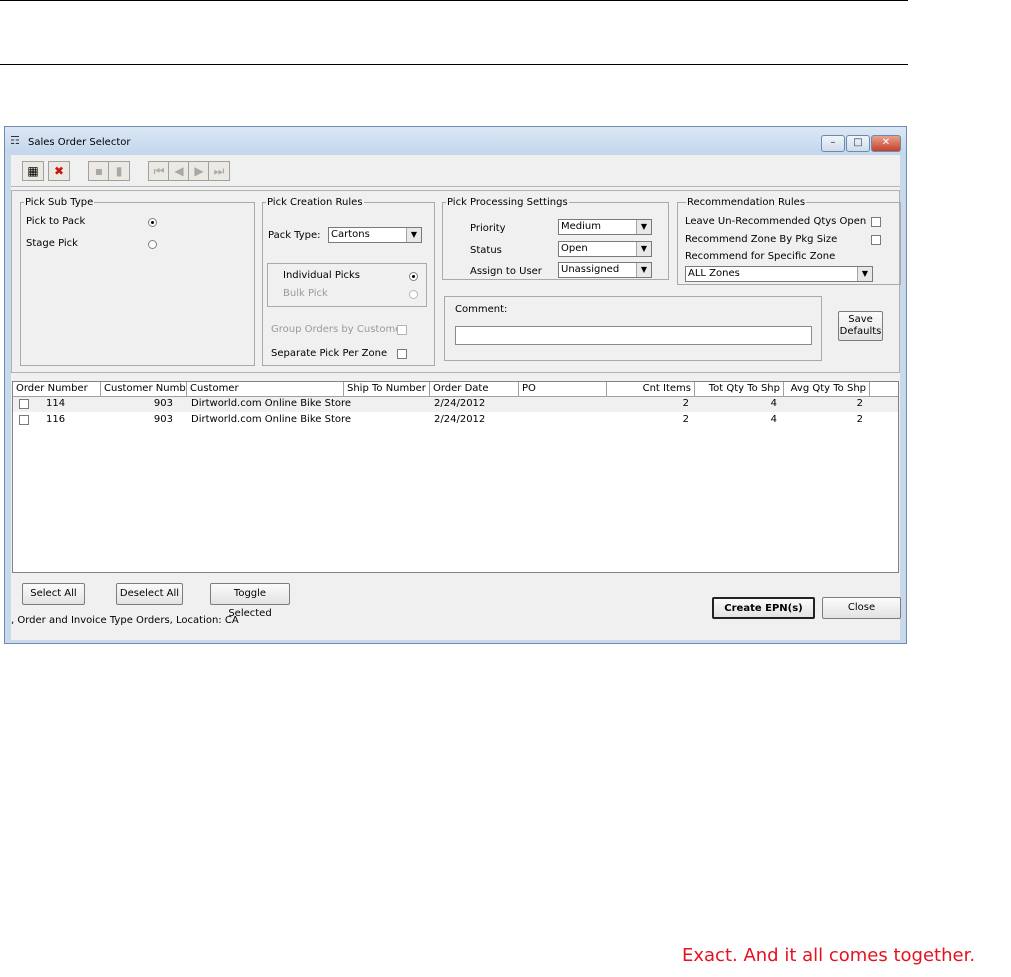 The width and height of the screenshot is (1011, 977). Describe the element at coordinates (137, 281) in the screenshot. I see `pick-sub-type-group: Pick Sub Type Pick to Pack Stage Pick` at that location.